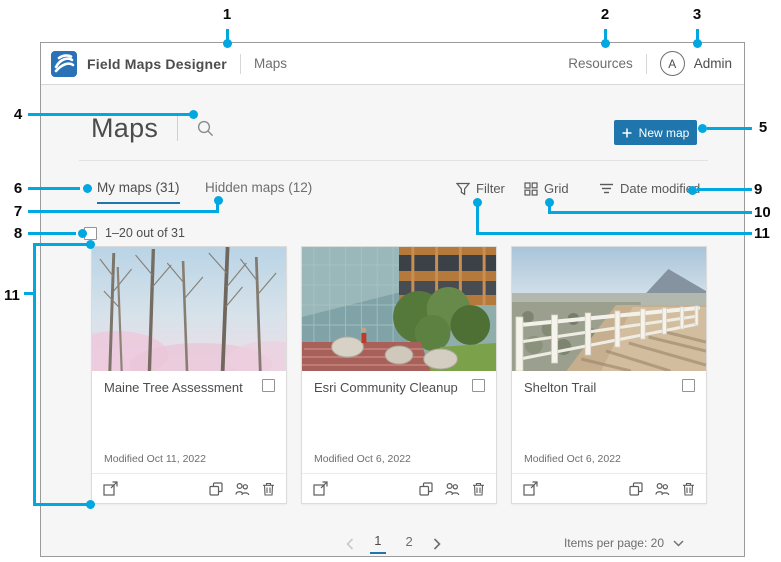 Image resolution: width=781 pixels, height=562 pixels. I want to click on page-1-button: 1, so click(378, 543).